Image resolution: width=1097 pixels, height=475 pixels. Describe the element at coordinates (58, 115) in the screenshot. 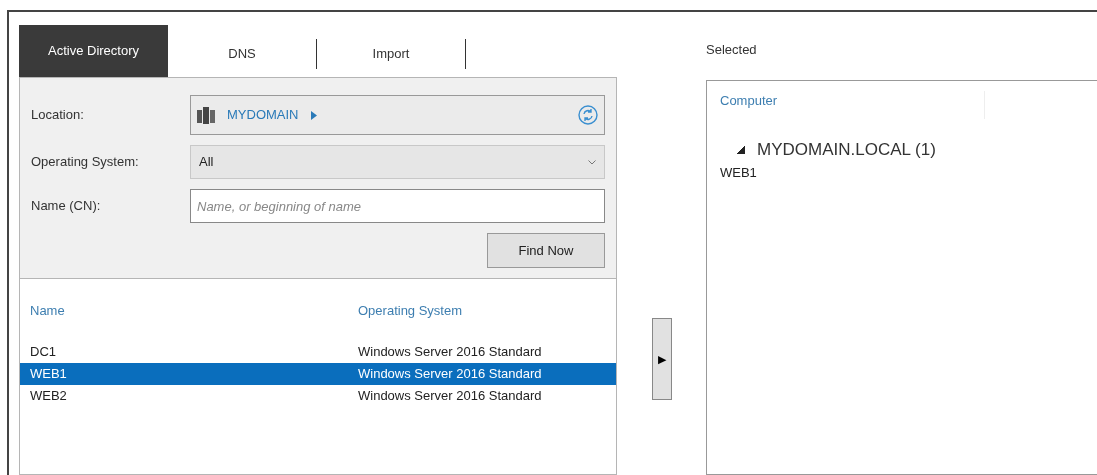

I see `location-label: Location:` at that location.